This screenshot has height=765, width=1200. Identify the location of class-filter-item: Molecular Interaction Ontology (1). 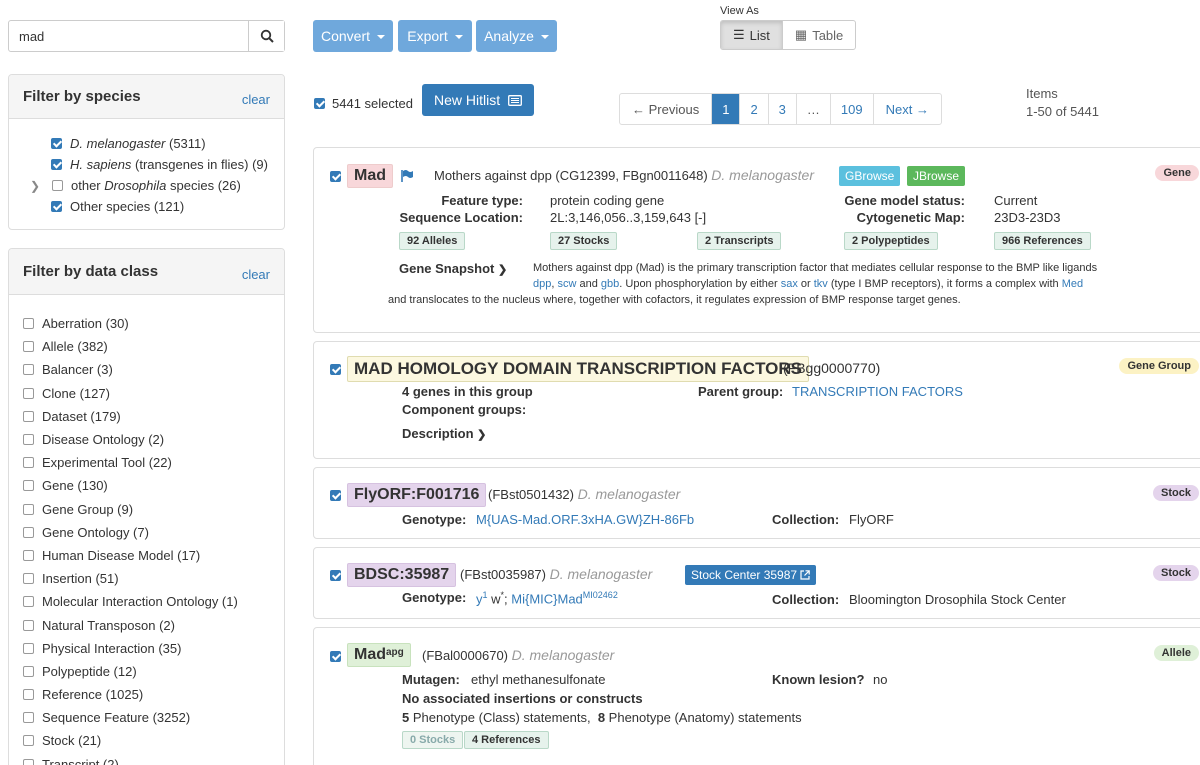
(146, 601).